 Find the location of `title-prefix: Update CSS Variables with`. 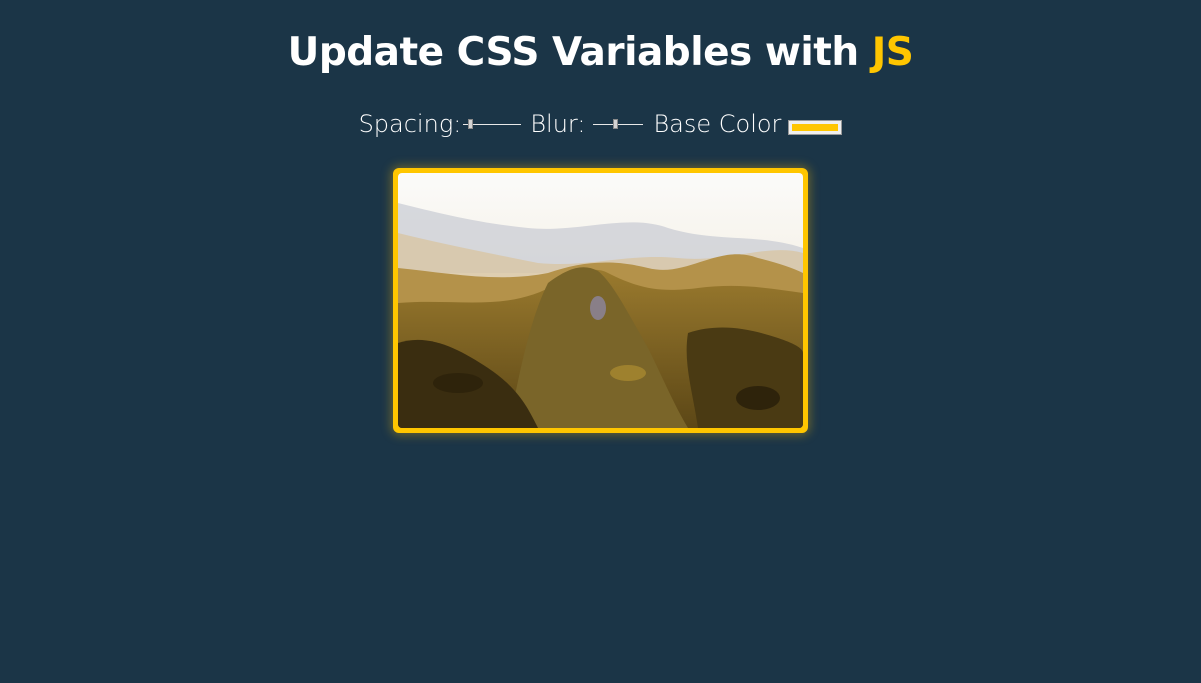

title-prefix: Update CSS Variables with is located at coordinates (573, 52).